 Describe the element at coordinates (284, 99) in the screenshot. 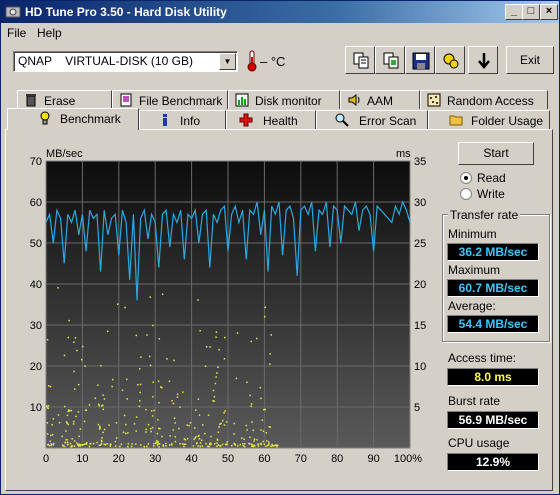

I see `tab-disk-monitor: Disk monitor` at that location.